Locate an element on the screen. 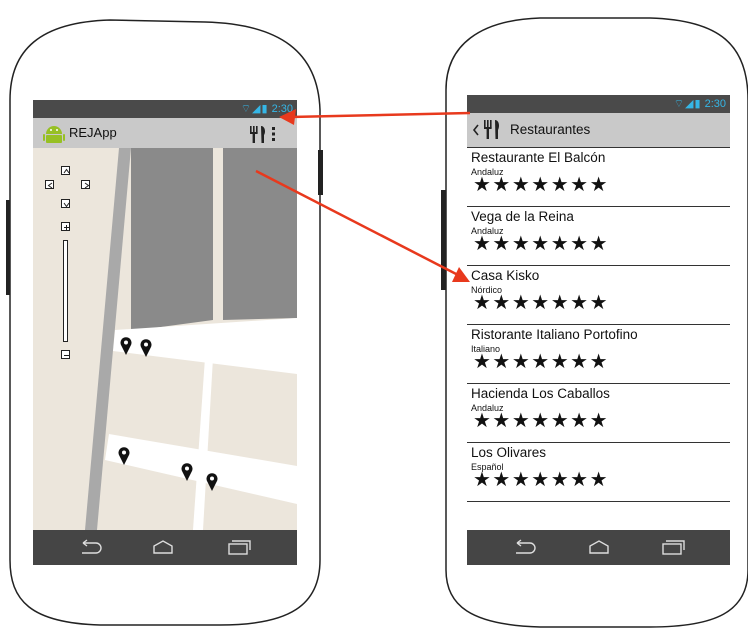 This screenshot has height=629, width=748. arrow-status-bar-to-map-clock is located at coordinates (375, 117).